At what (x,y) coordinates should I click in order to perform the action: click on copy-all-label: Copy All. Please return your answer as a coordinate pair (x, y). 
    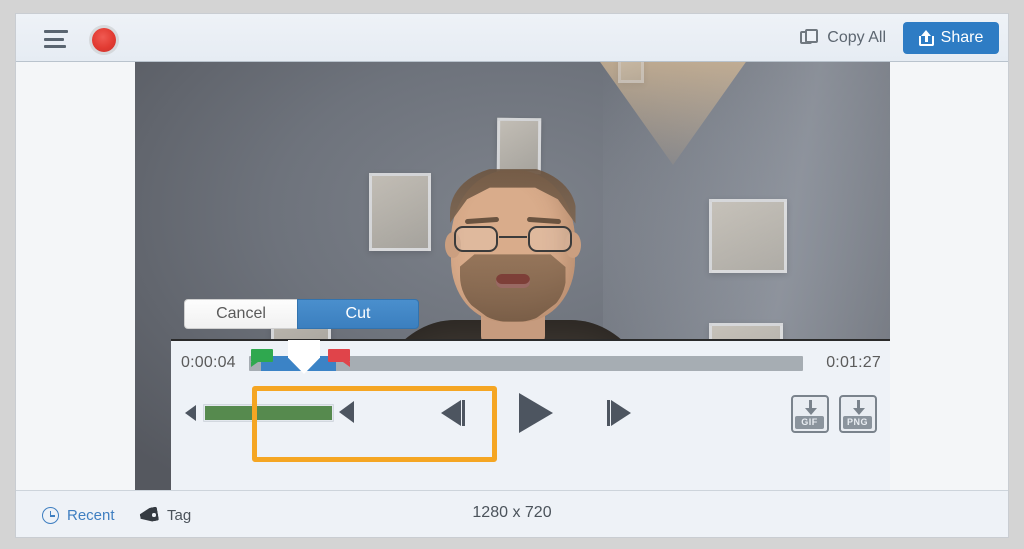
    Looking at the image, I should click on (856, 37).